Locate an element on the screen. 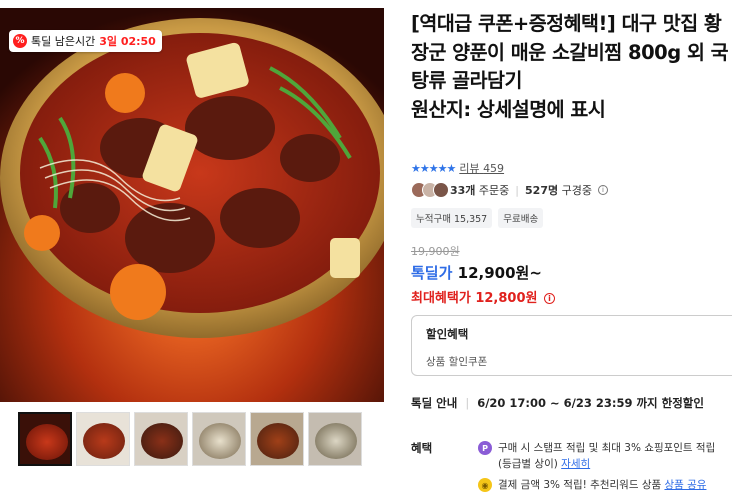 This screenshot has height=500, width=732. benefit-text: 구매 시 스탬프 적립 및 최대 3% 쇼핑포인트 적립 is located at coordinates (607, 448).